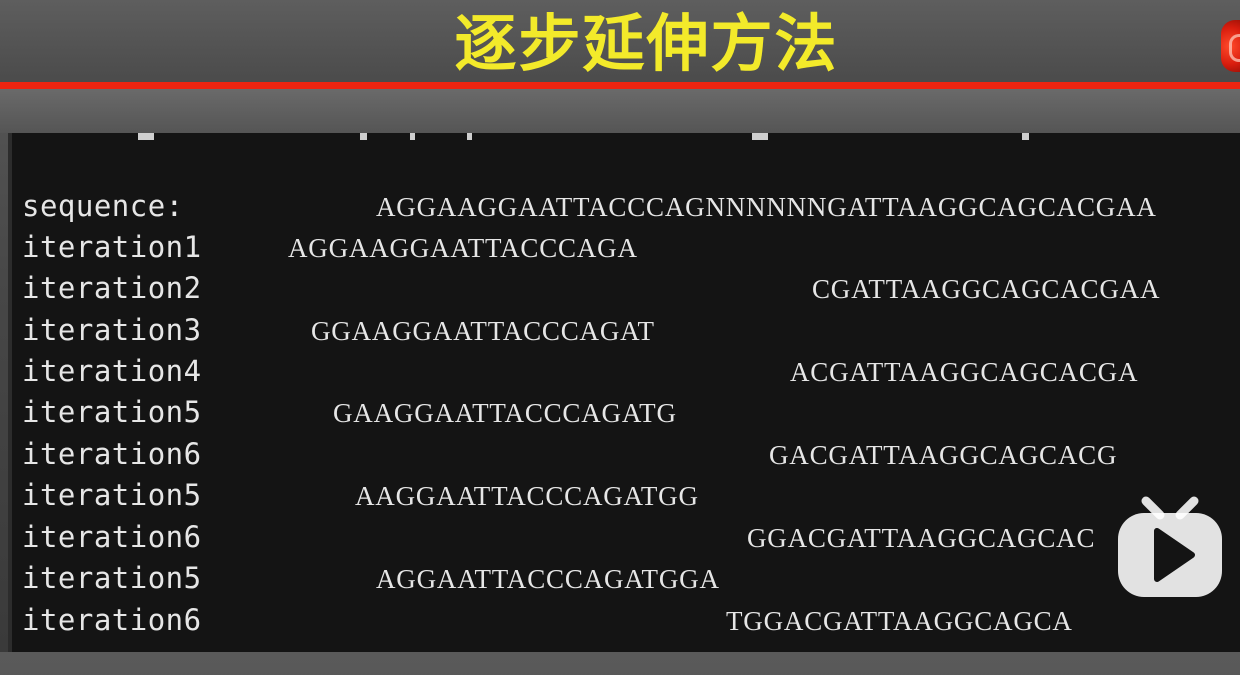 The height and width of the screenshot is (675, 1240). Describe the element at coordinates (921, 538) in the screenshot. I see `row-sequence: GGACGATTAAGGCAGCAC` at that location.